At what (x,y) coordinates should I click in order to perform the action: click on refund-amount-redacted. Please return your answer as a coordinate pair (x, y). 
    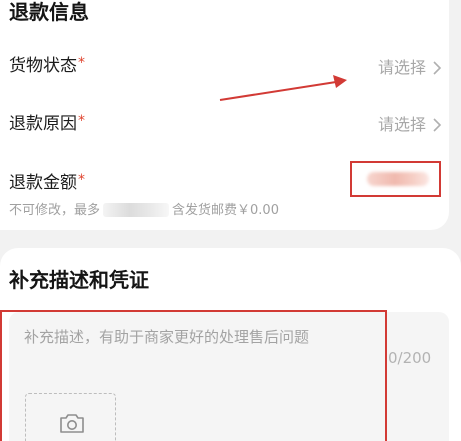
    Looking at the image, I should click on (398, 179).